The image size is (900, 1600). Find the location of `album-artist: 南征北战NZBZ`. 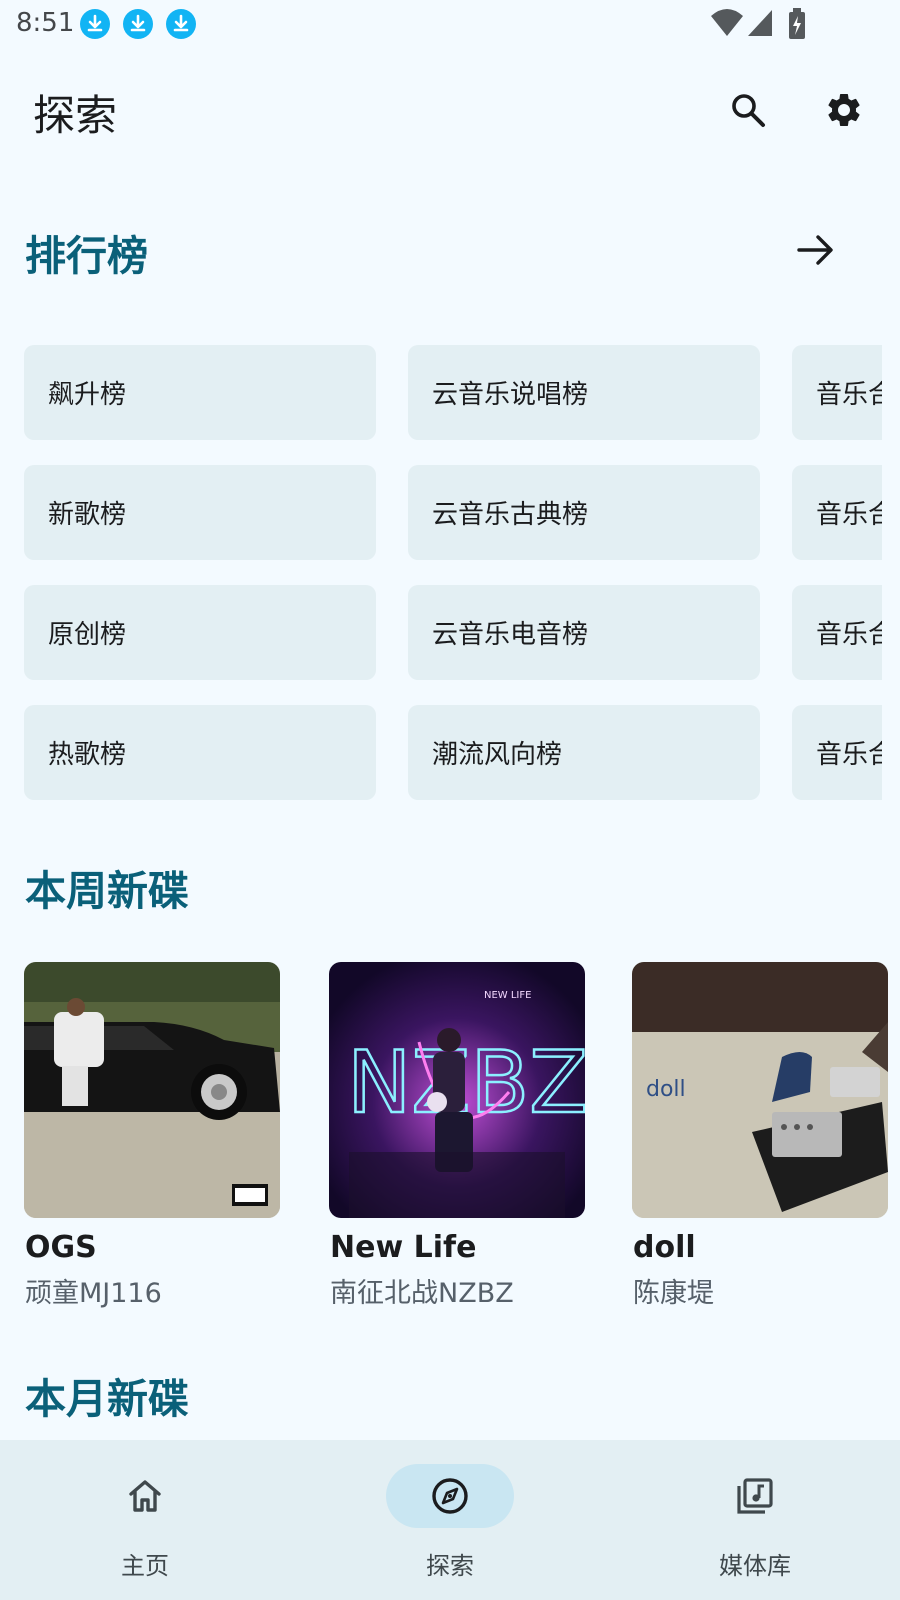

album-artist: 南征北战NZBZ is located at coordinates (422, 1293).